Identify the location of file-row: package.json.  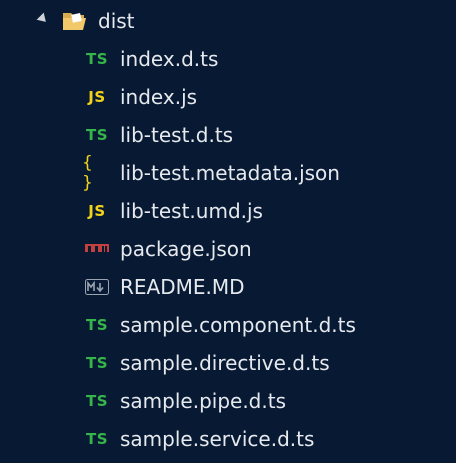
(228, 249).